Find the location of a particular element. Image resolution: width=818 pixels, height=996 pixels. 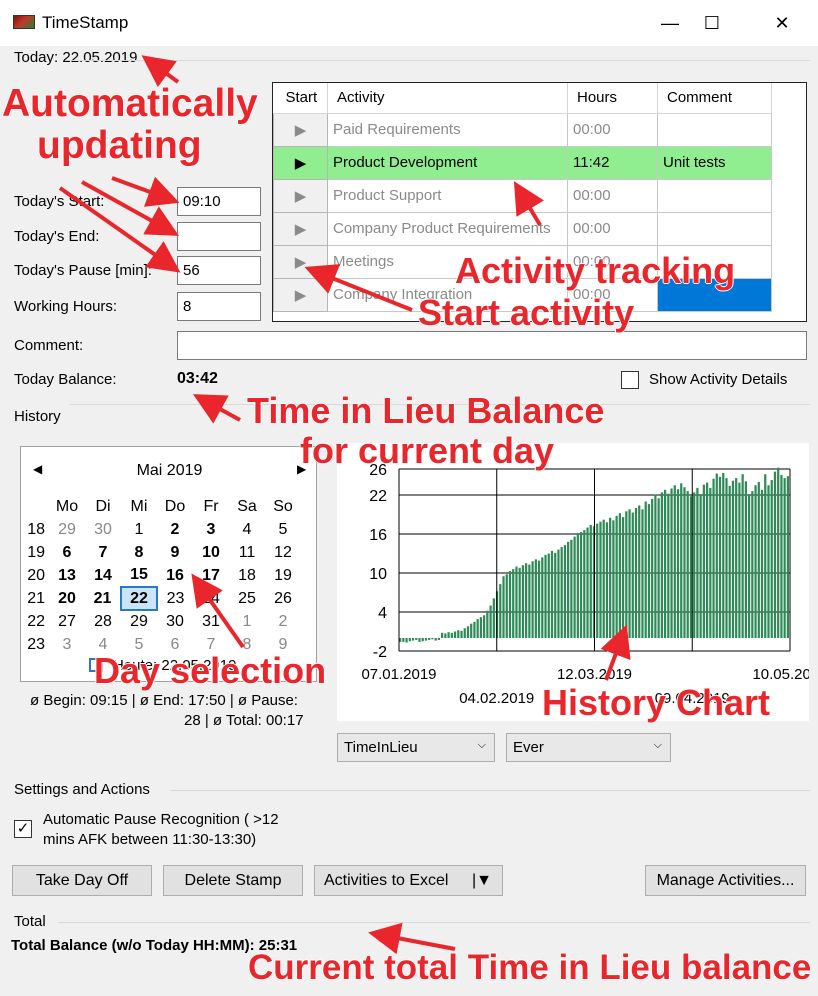

arrow-to-balance is located at coordinates (216, 409).